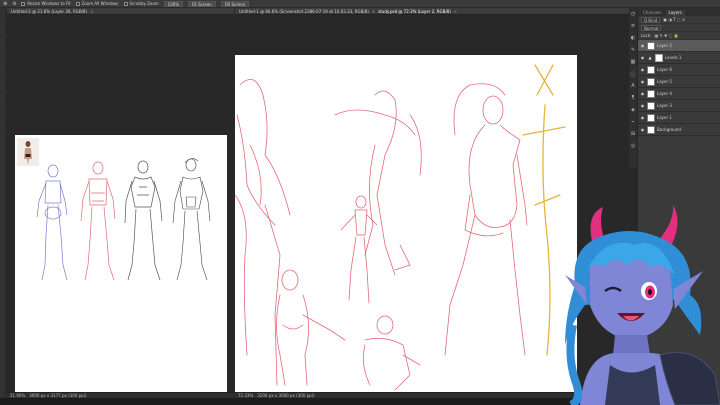 Image resolution: width=720 pixels, height=405 pixels. I want to click on crop-tool, so click(3, 57).